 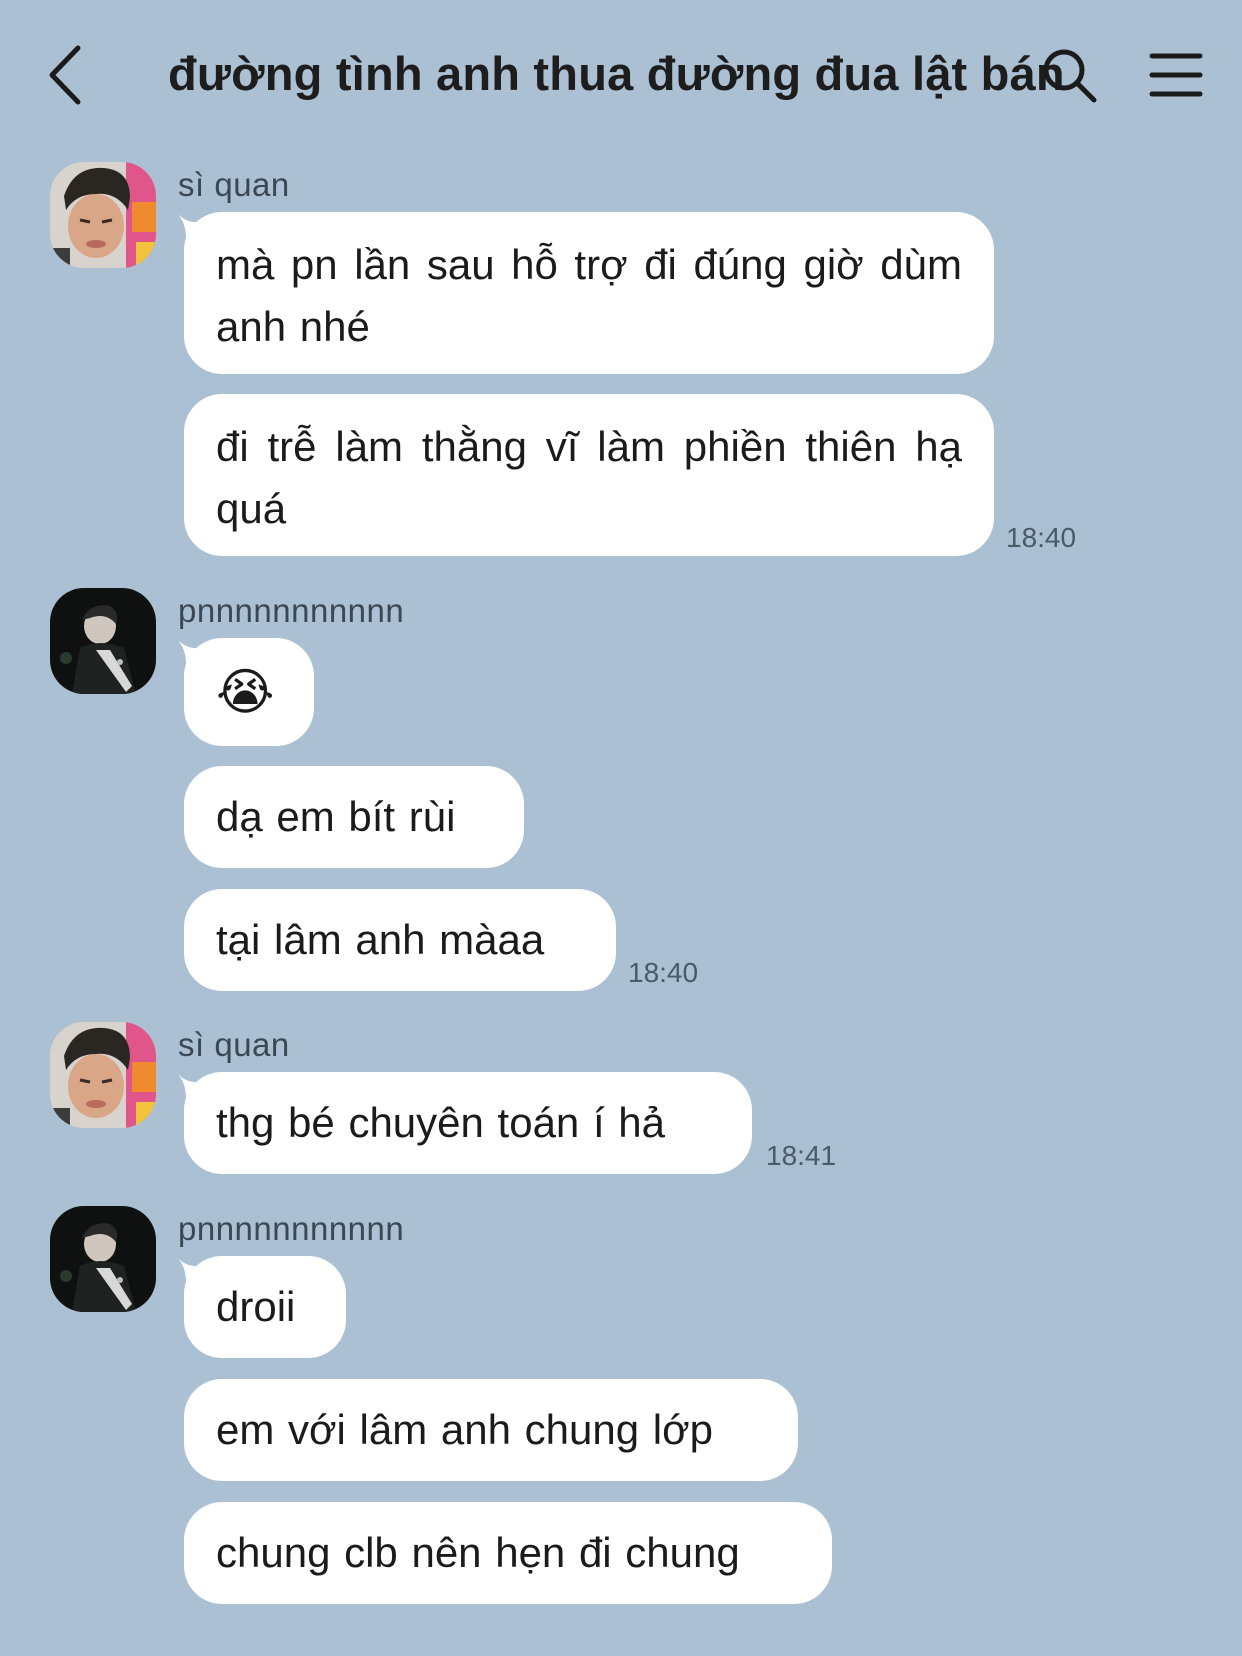 What do you see at coordinates (618, 73) in the screenshot?
I see `chat-title: đường tình anh thua đường đua lật bánh` at bounding box center [618, 73].